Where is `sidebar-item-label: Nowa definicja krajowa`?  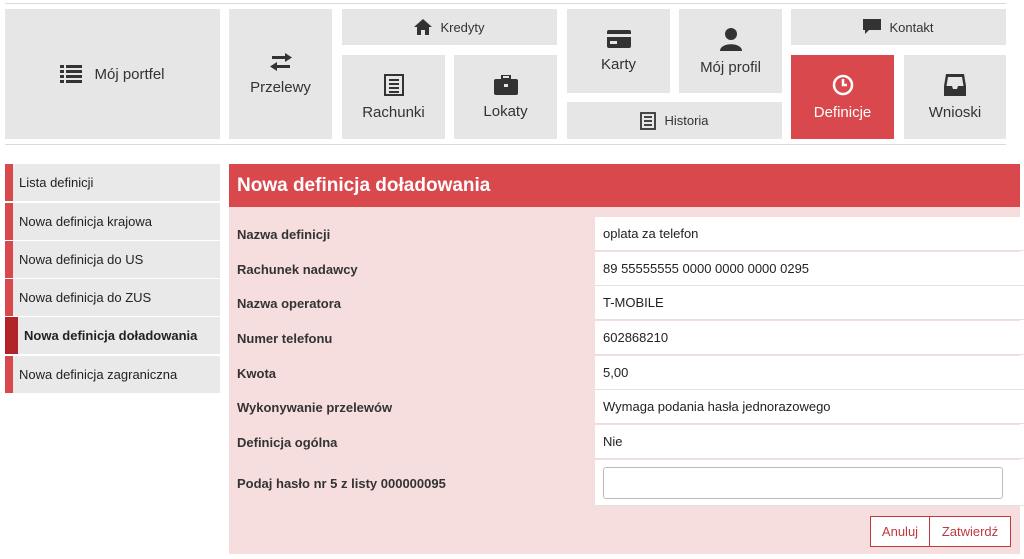 sidebar-item-label: Nowa definicja krajowa is located at coordinates (85, 221).